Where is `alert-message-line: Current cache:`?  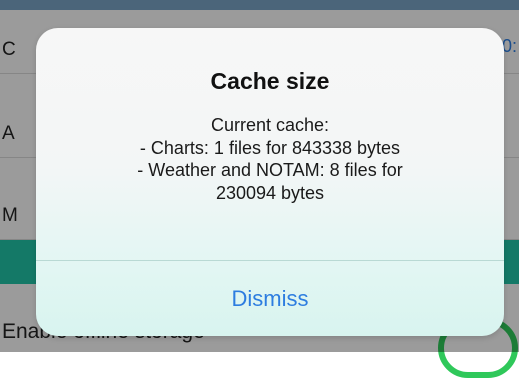
alert-message-line: Current cache: is located at coordinates (270, 125).